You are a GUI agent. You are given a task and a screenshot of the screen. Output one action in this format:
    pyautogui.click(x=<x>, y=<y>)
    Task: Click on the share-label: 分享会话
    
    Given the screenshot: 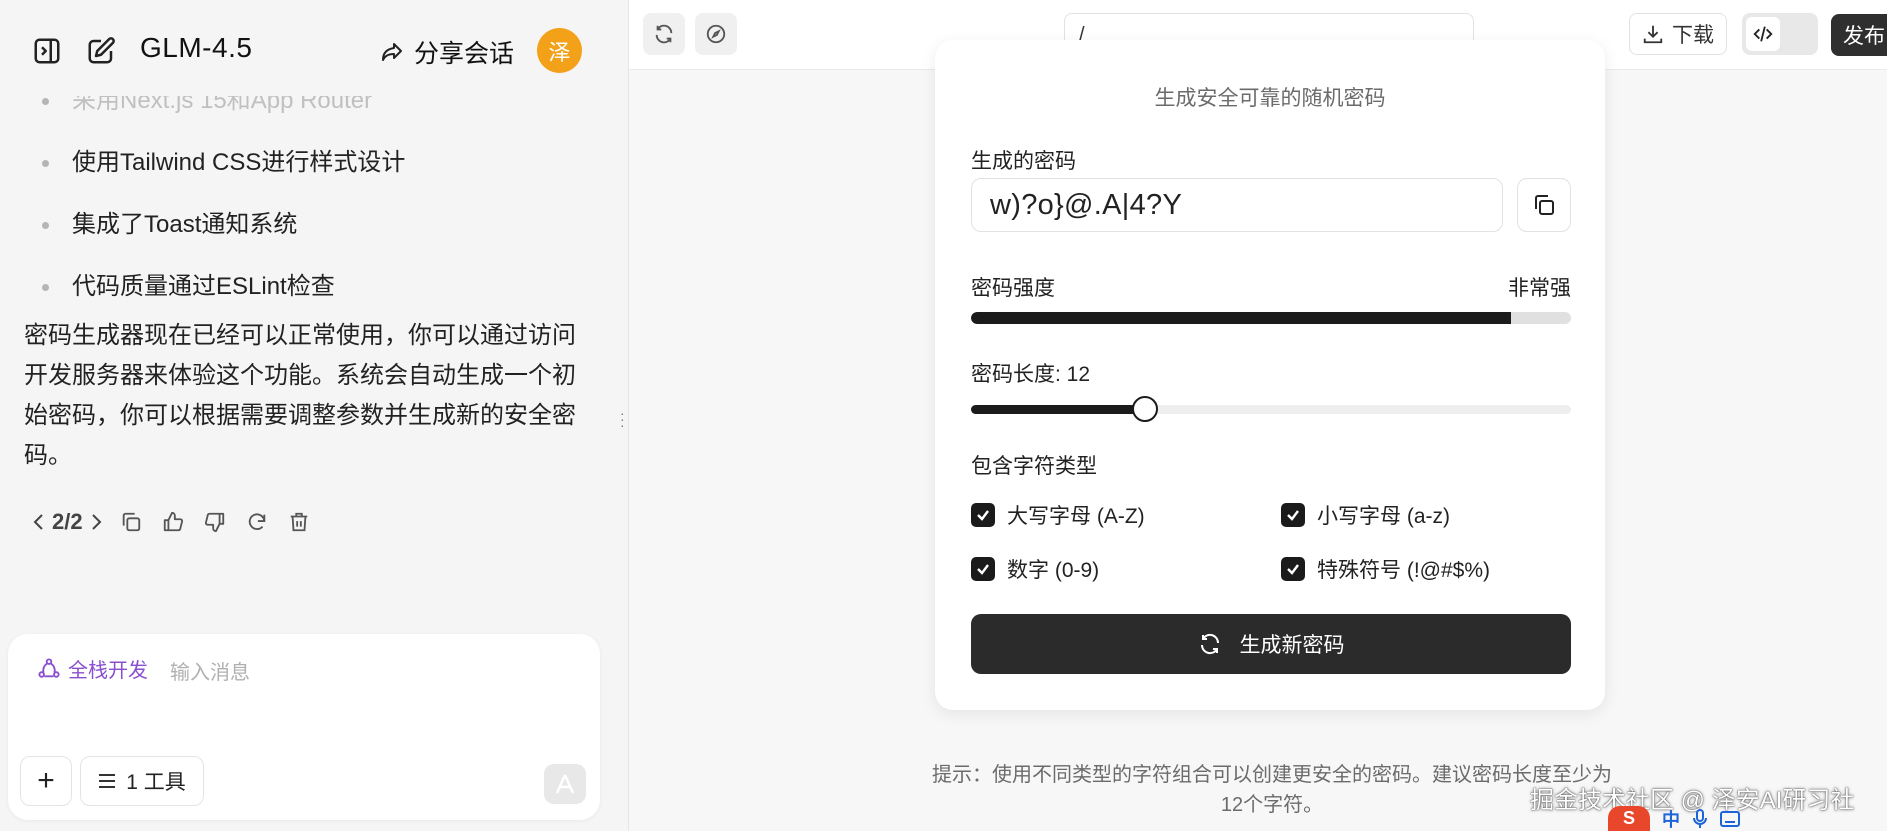 What is the action you would take?
    pyautogui.click(x=464, y=54)
    